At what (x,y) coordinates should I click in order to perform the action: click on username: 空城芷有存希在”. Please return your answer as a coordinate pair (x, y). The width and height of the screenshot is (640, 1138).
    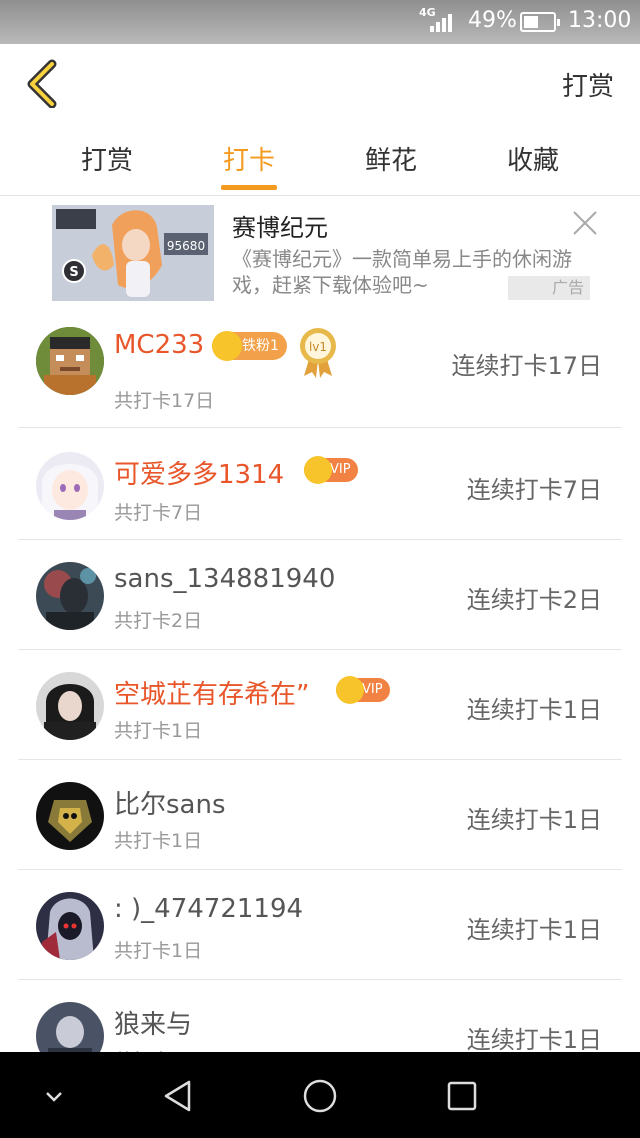
    Looking at the image, I should click on (212, 695).